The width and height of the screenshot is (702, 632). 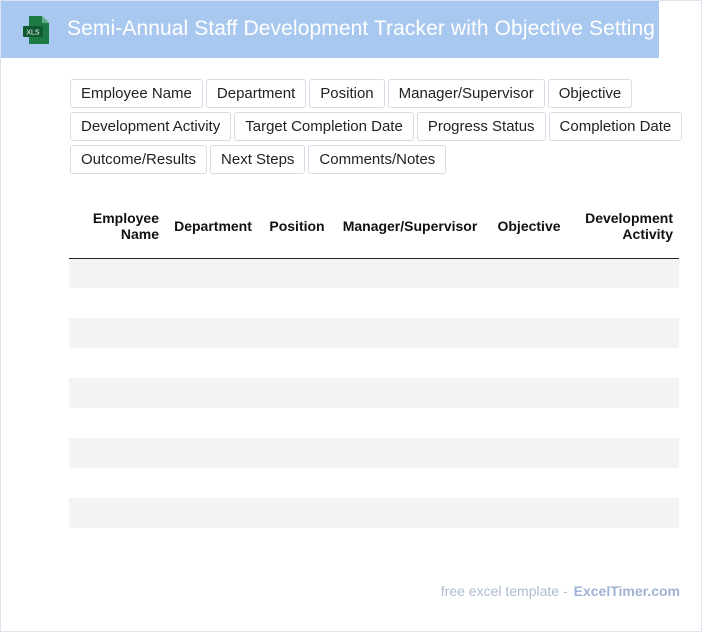 What do you see at coordinates (615, 126) in the screenshot?
I see `field-chip: Completion Date` at bounding box center [615, 126].